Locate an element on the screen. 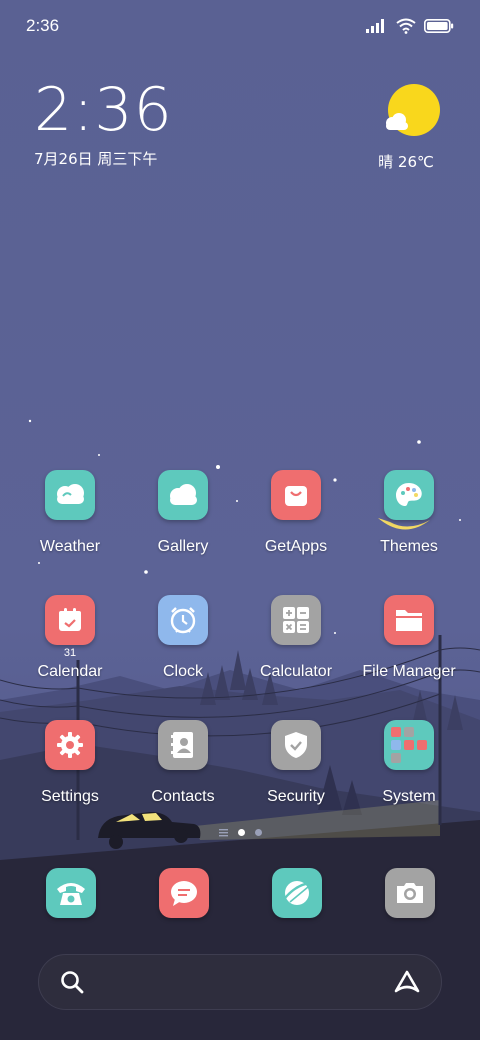 The width and height of the screenshot is (480, 1040). app-label: Contacts is located at coordinates (183, 796).